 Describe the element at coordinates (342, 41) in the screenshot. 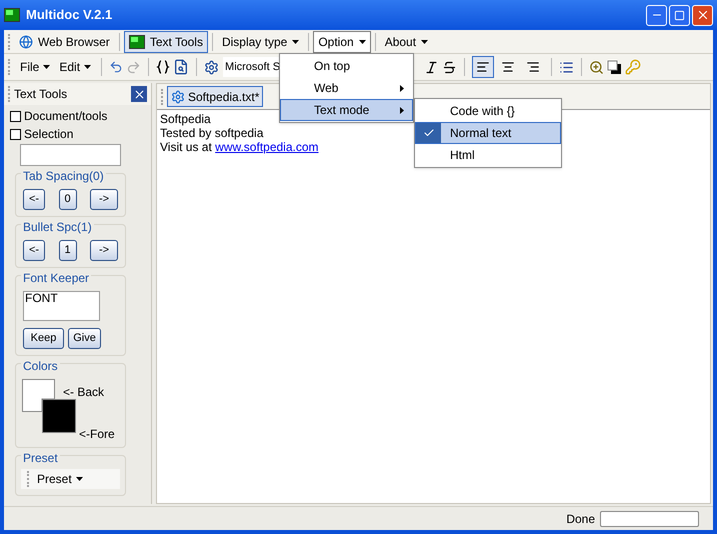

I see `toolbar-button: Option` at that location.